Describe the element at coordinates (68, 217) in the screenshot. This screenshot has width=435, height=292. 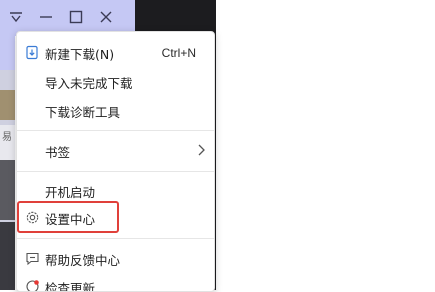
I see `settings-highlight-box` at that location.